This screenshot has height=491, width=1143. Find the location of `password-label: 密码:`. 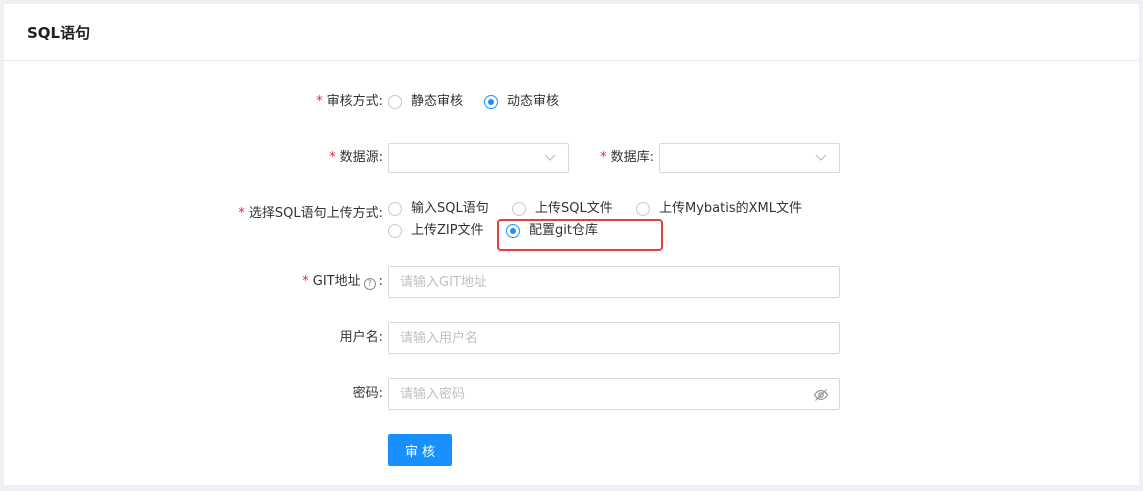

password-label: 密码: is located at coordinates (367, 393).